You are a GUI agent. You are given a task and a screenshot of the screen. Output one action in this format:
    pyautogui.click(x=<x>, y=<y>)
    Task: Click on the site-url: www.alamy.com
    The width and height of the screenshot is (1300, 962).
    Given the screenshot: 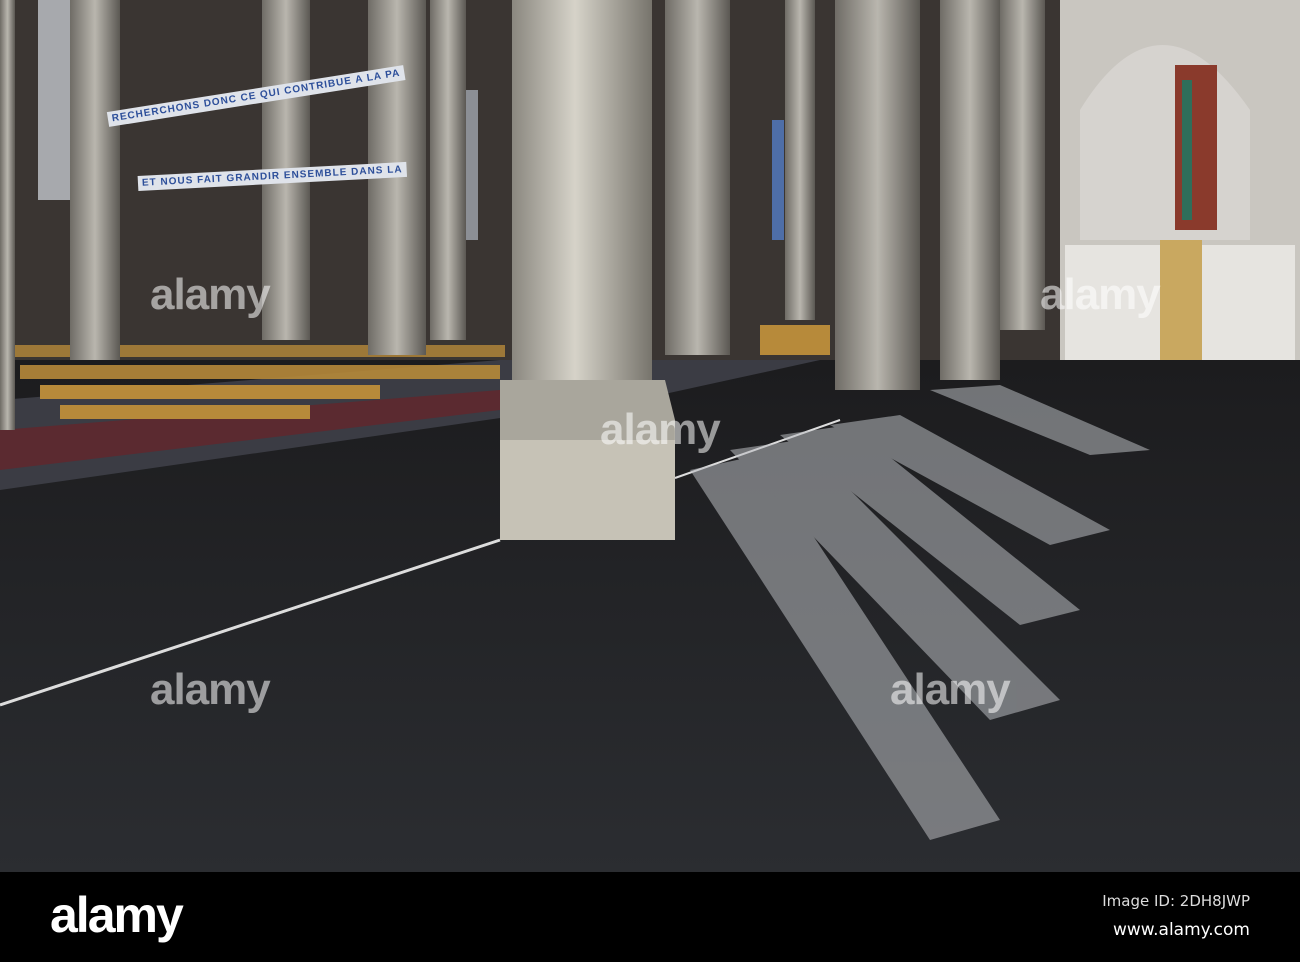 What is the action you would take?
    pyautogui.click(x=1181, y=930)
    